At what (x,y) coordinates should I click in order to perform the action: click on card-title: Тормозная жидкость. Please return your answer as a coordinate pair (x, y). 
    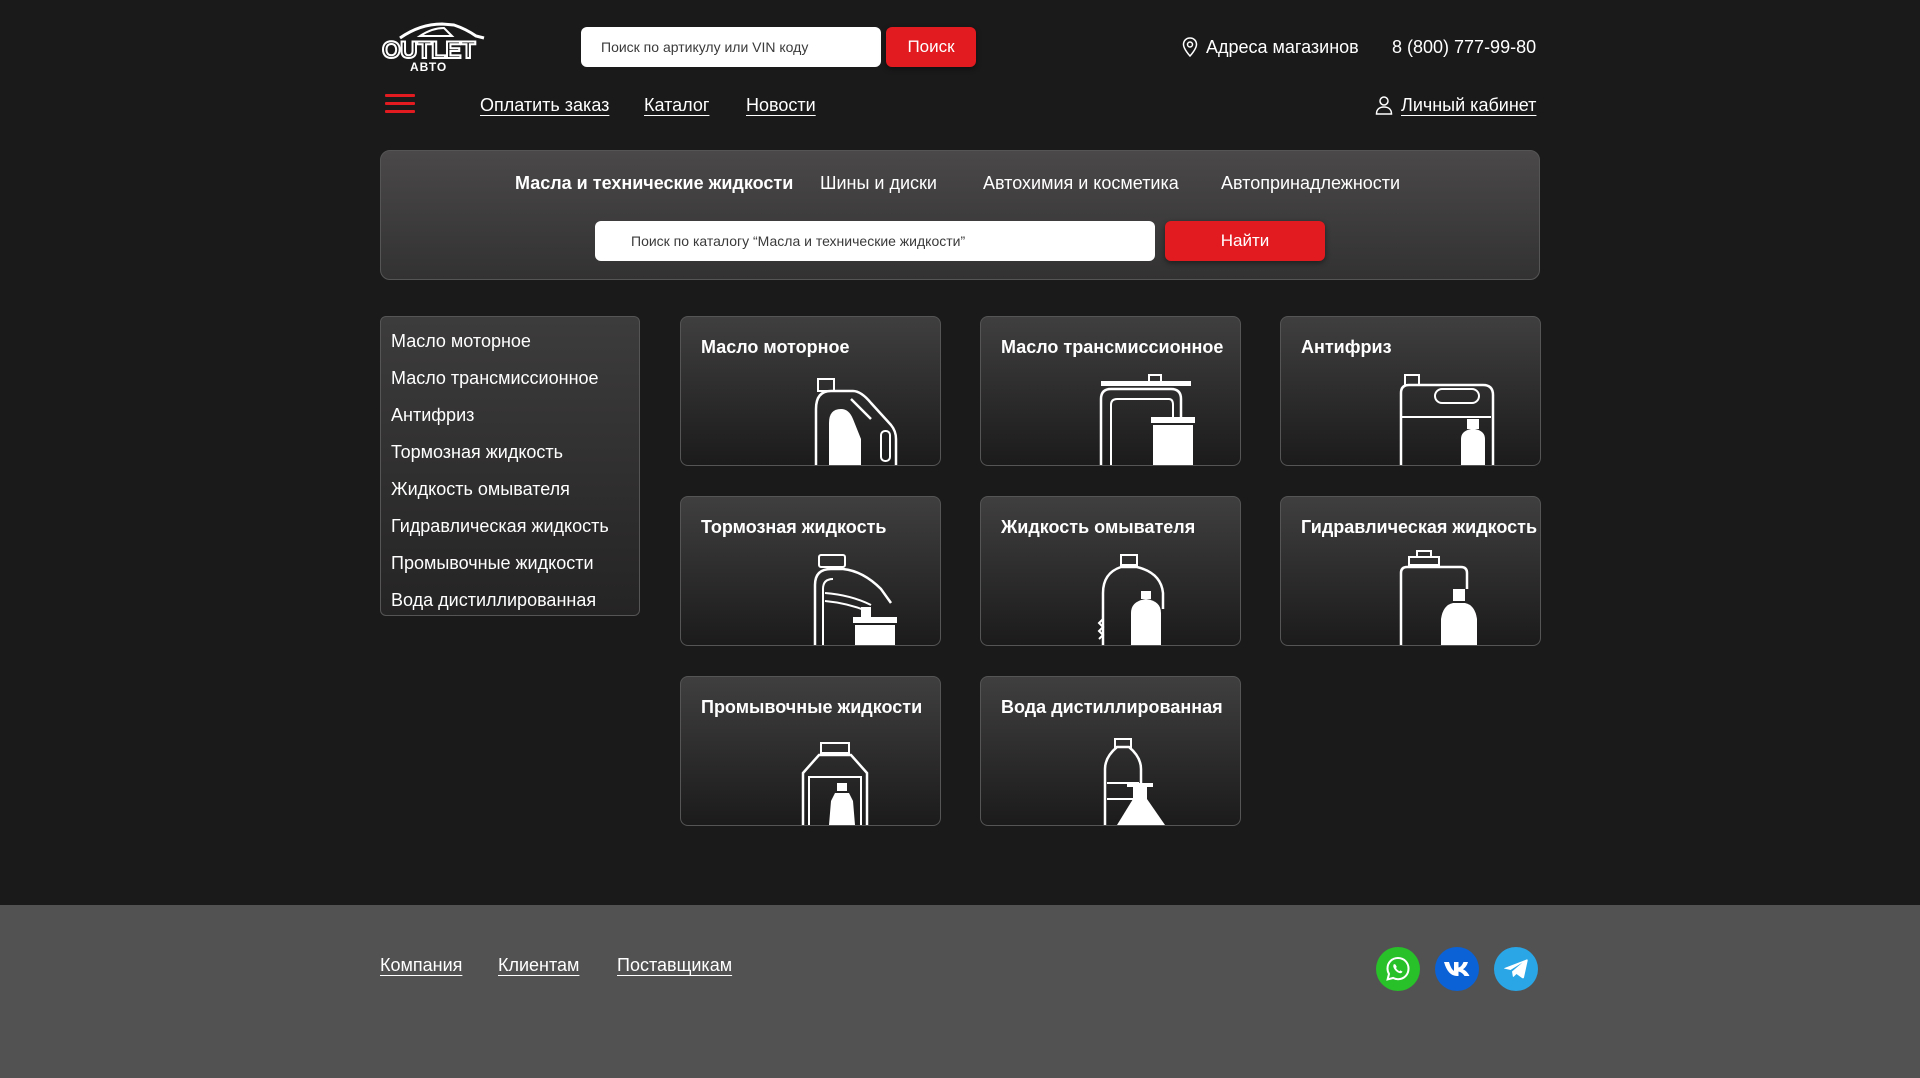
    Looking at the image, I should click on (794, 527).